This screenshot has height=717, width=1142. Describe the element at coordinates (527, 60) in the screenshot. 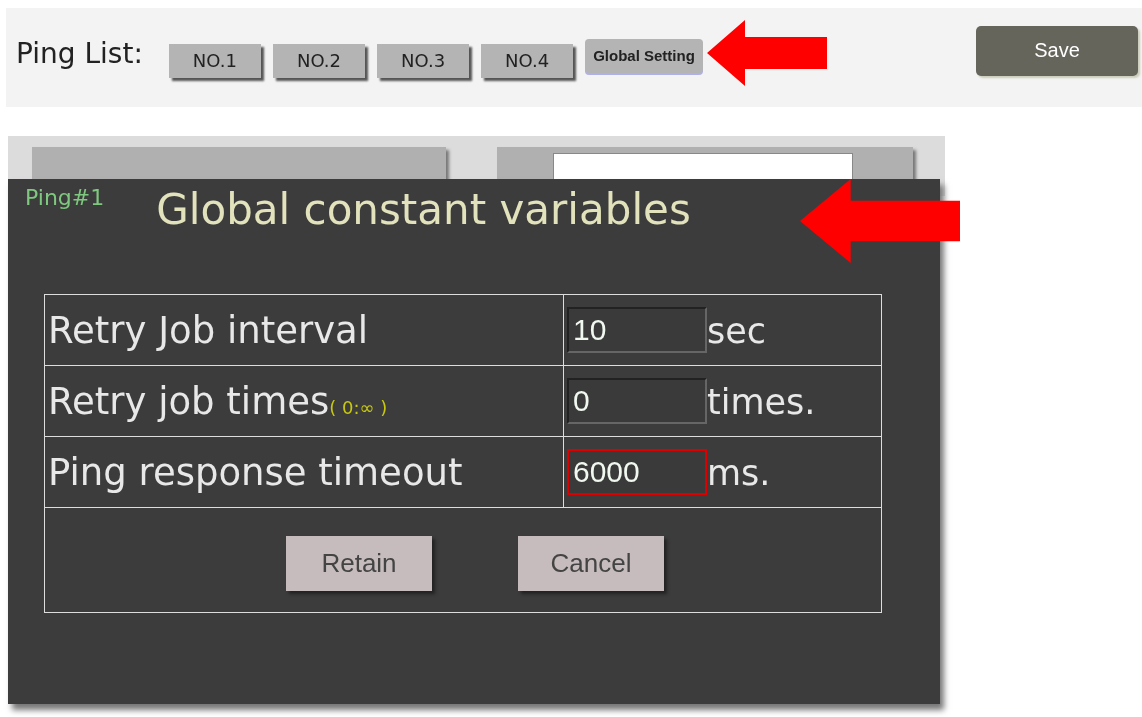

I see `tab: NO.4` at that location.